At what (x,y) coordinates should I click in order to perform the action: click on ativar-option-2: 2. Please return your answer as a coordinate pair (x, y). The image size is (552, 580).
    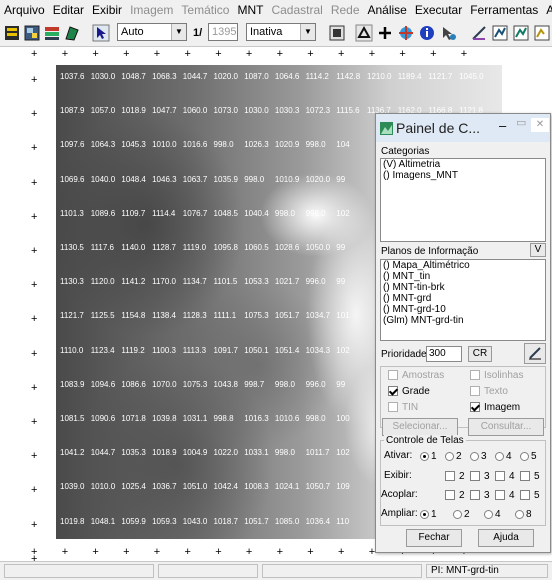
    Looking at the image, I should click on (457, 456).